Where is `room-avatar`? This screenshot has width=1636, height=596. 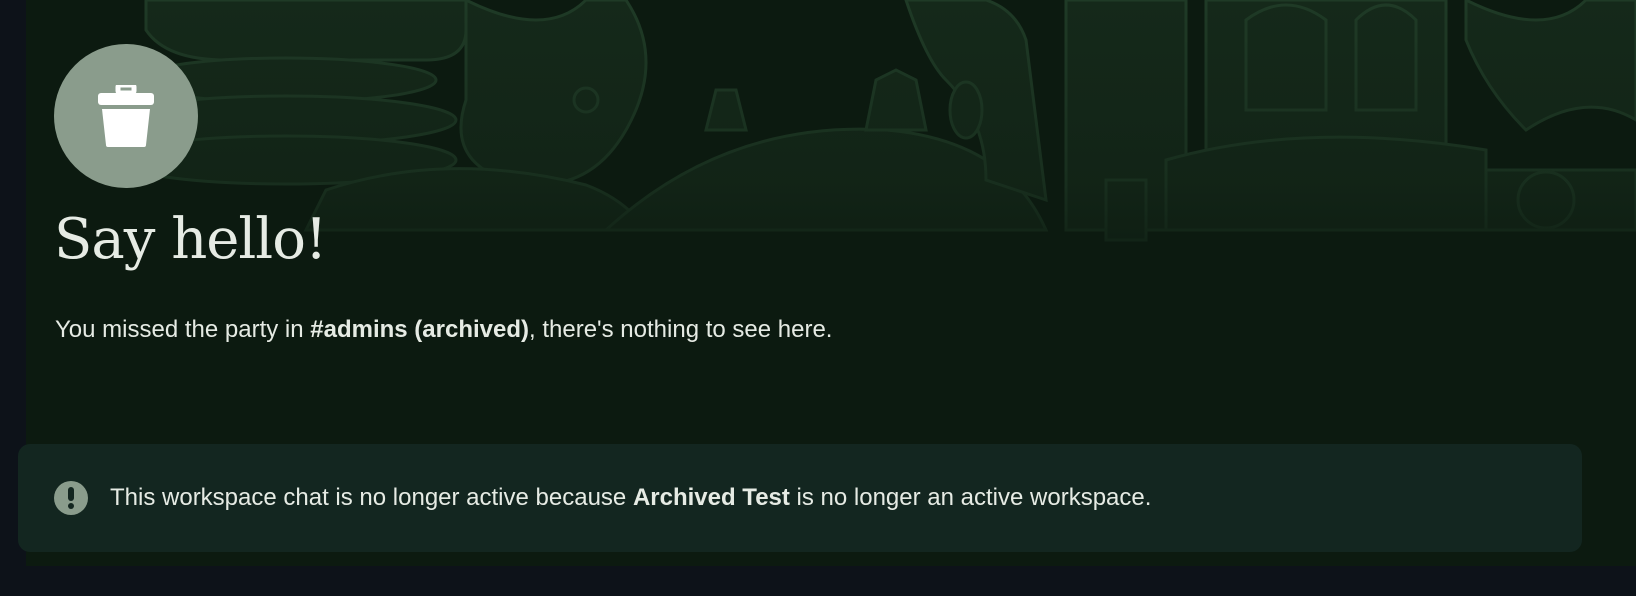 room-avatar is located at coordinates (126, 116).